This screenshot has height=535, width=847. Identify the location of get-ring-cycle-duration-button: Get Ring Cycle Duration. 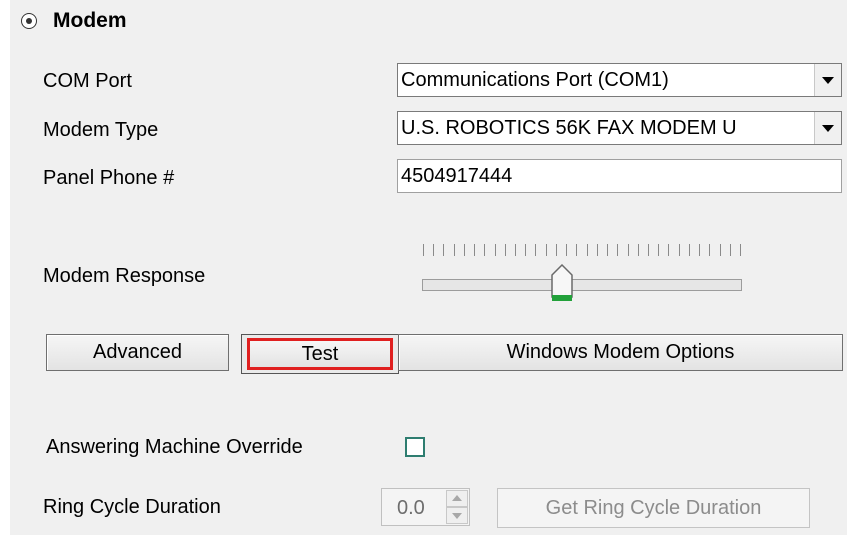
(653, 508).